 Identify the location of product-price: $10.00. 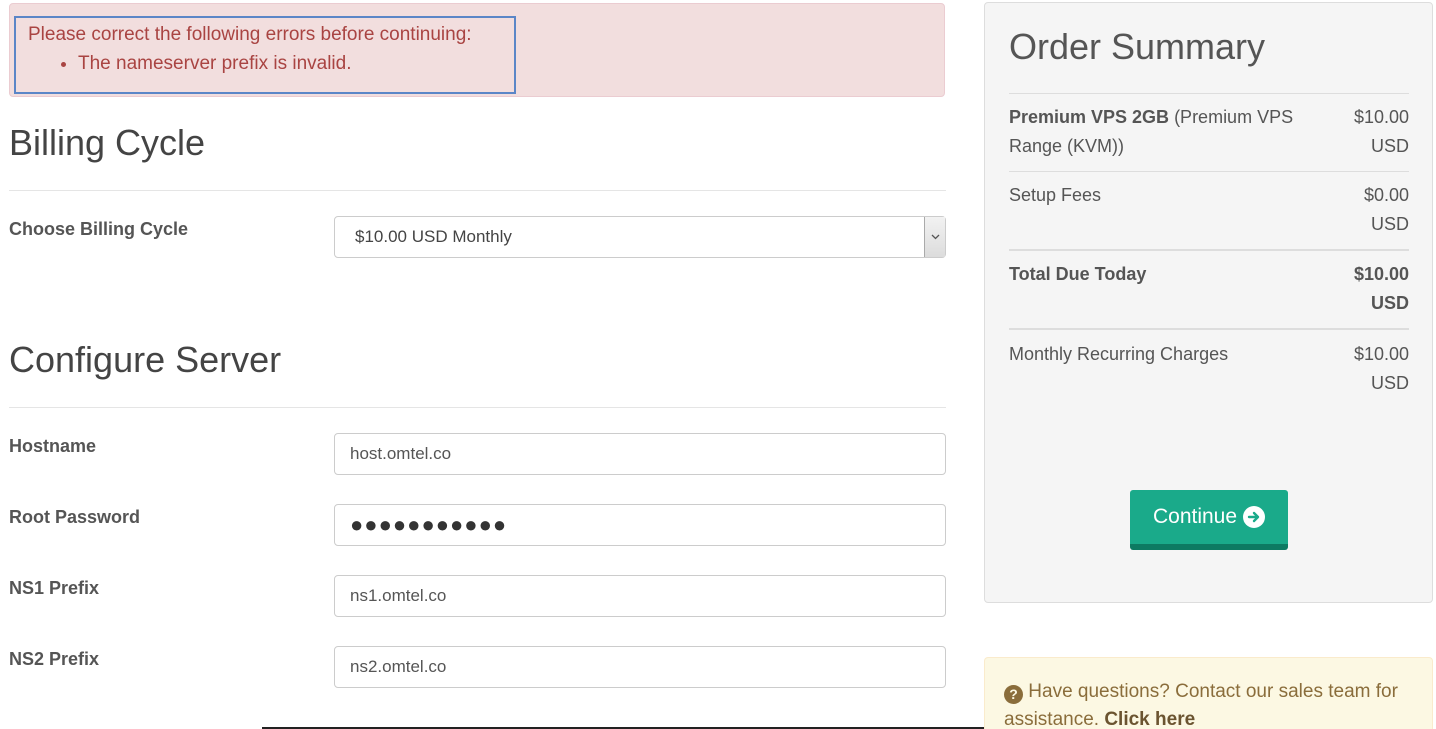
(1381, 117).